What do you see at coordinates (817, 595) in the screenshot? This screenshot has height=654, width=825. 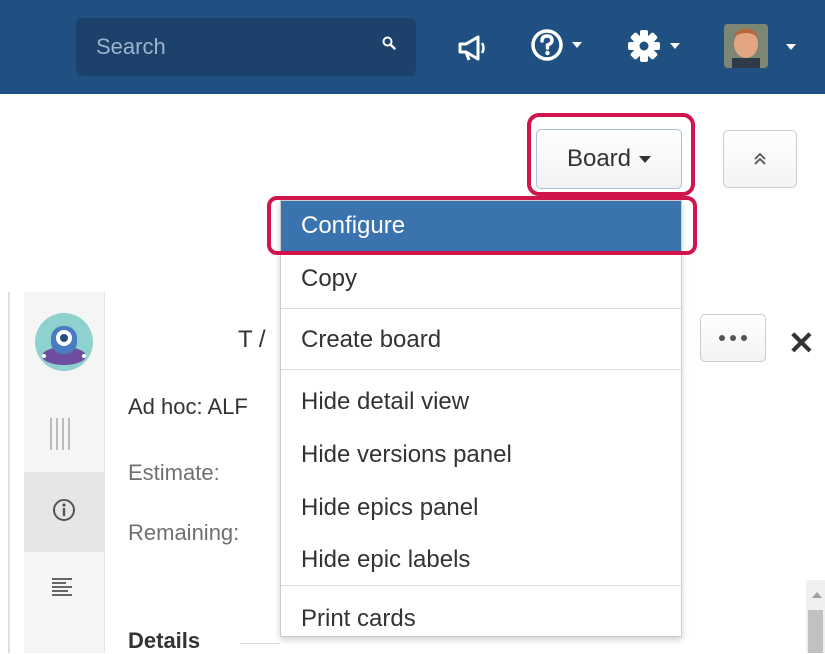 I see `scroll-up-arrow-icon` at bounding box center [817, 595].